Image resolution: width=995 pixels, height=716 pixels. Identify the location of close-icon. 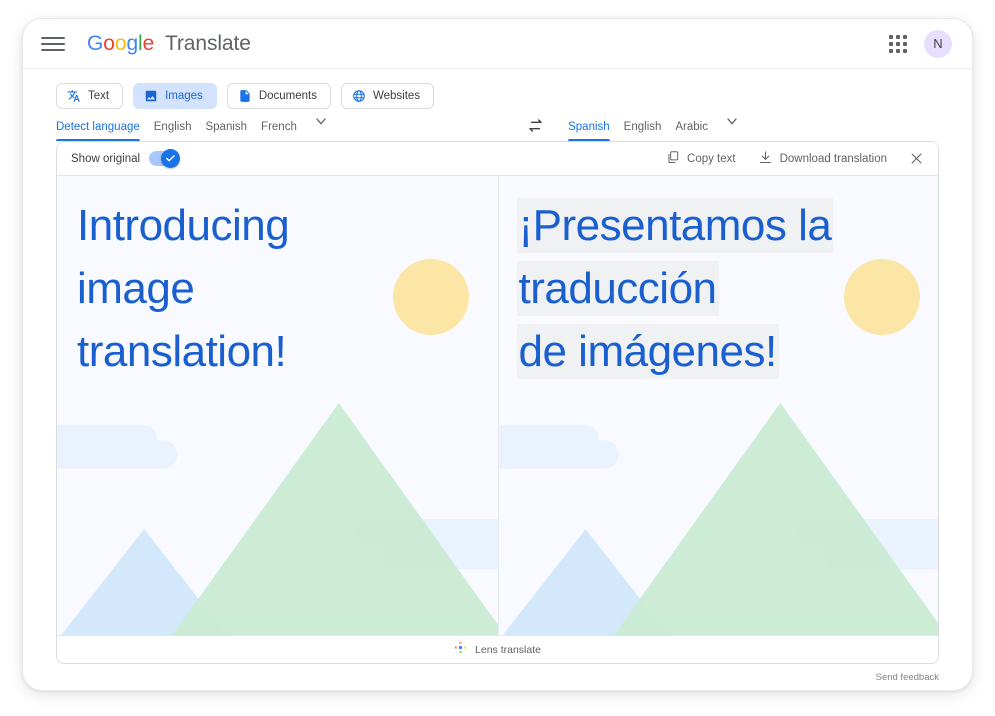
(916, 158).